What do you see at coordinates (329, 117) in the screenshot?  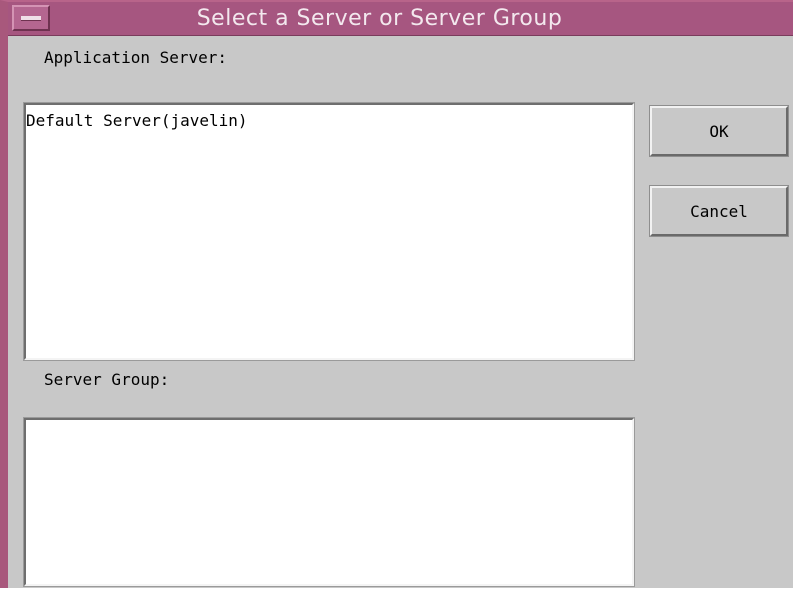 I see `list-item: Default Server(javelin)` at bounding box center [329, 117].